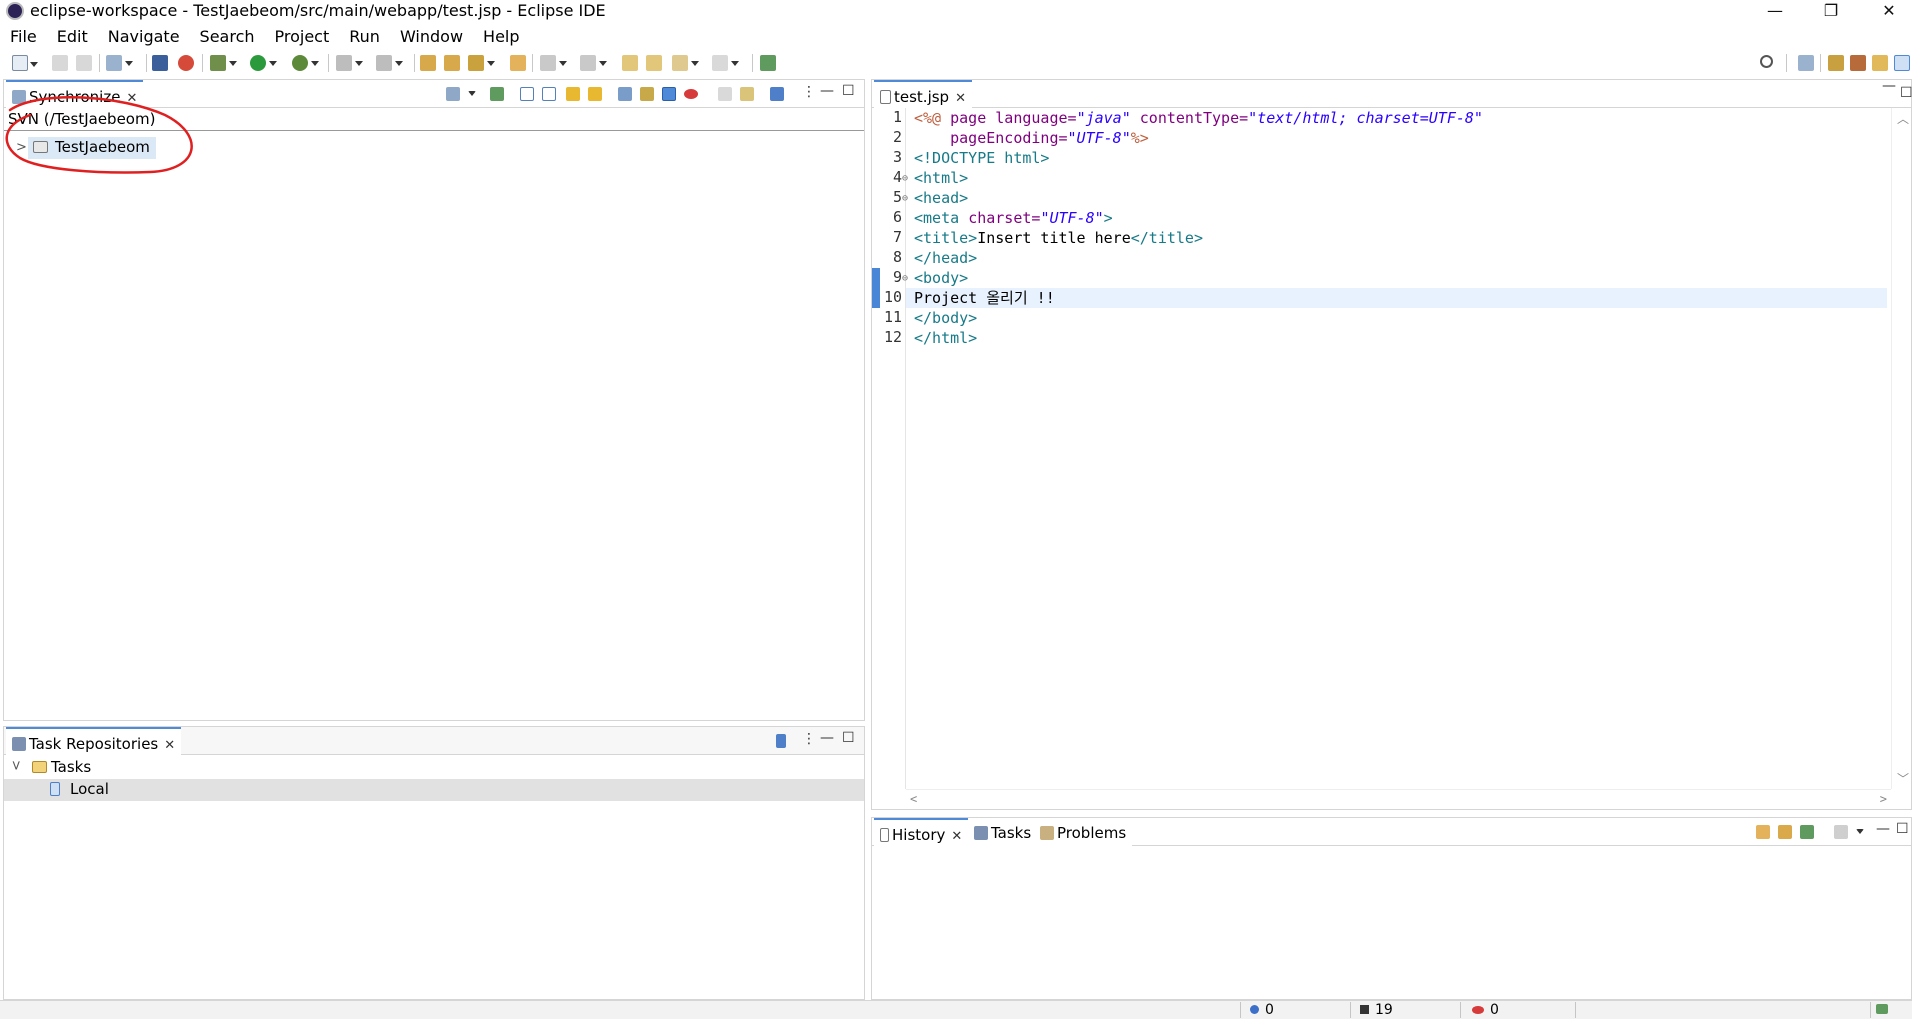 Image resolution: width=1912 pixels, height=1019 pixels. What do you see at coordinates (725, 63) in the screenshot?
I see `forward-icon` at bounding box center [725, 63].